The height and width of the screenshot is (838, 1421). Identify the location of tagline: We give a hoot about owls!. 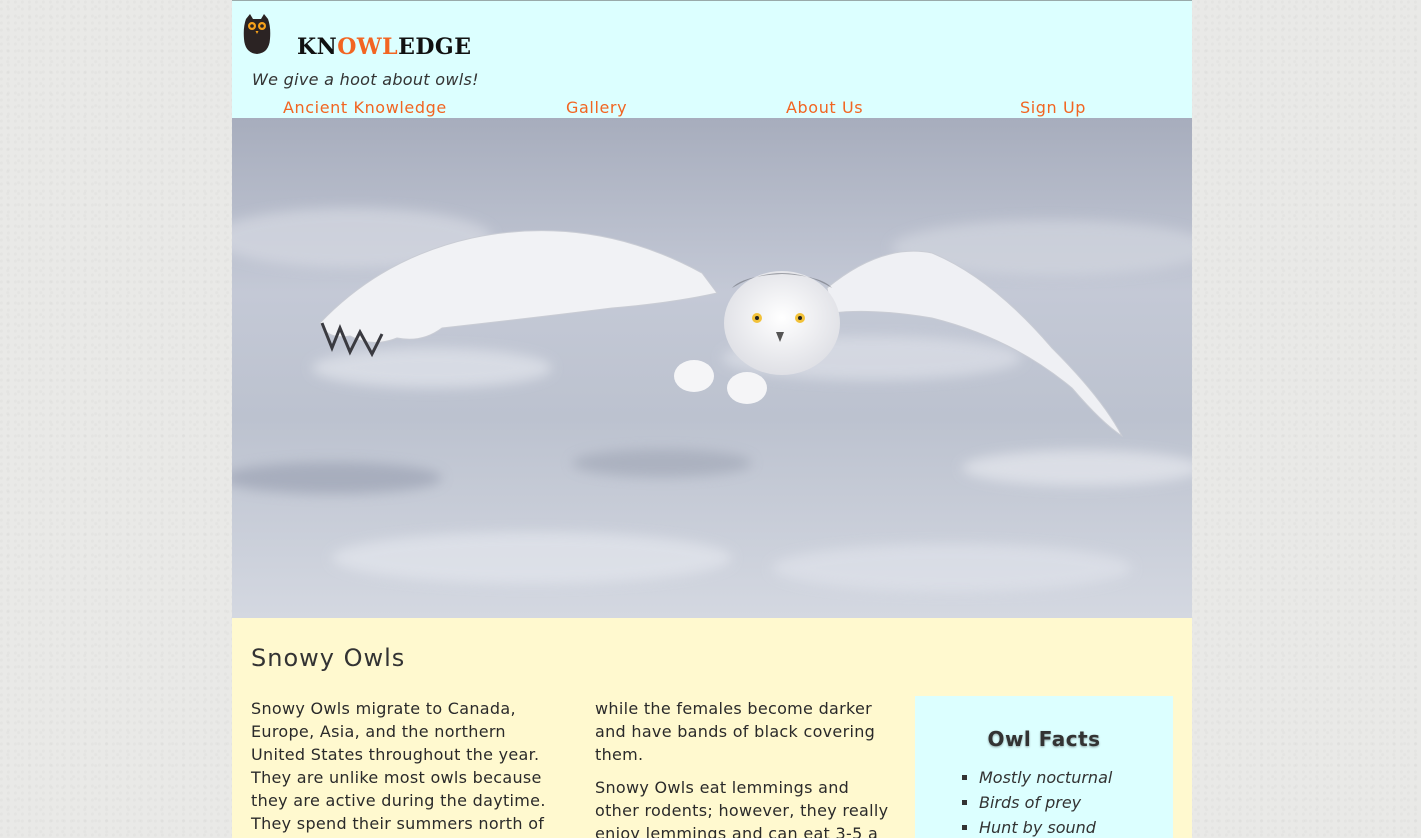
(365, 79).